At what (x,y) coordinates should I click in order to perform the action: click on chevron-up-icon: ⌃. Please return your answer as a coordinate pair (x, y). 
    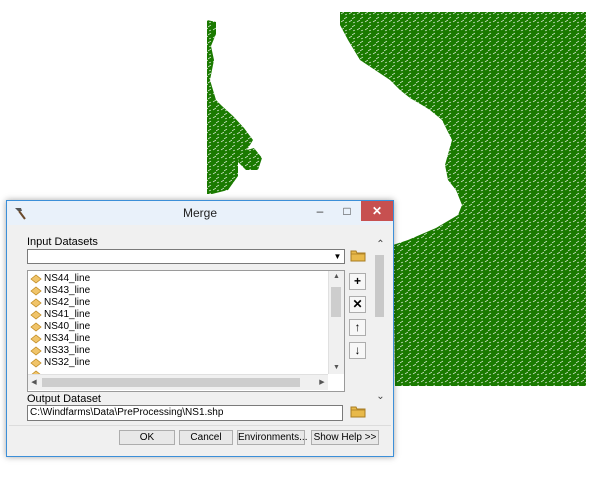
    Looking at the image, I should click on (380, 245).